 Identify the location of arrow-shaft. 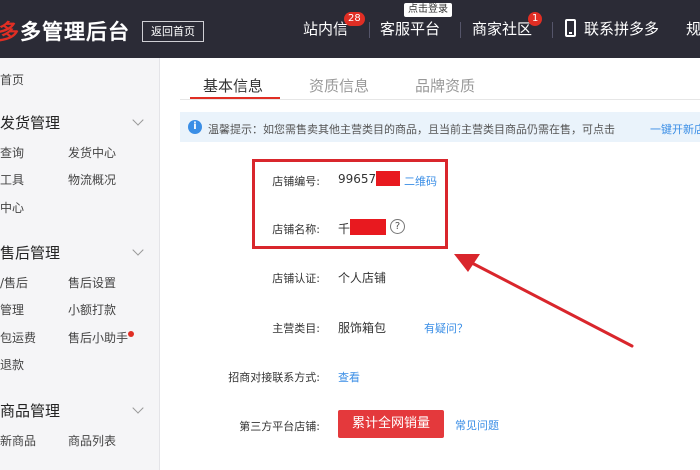
(551, 304).